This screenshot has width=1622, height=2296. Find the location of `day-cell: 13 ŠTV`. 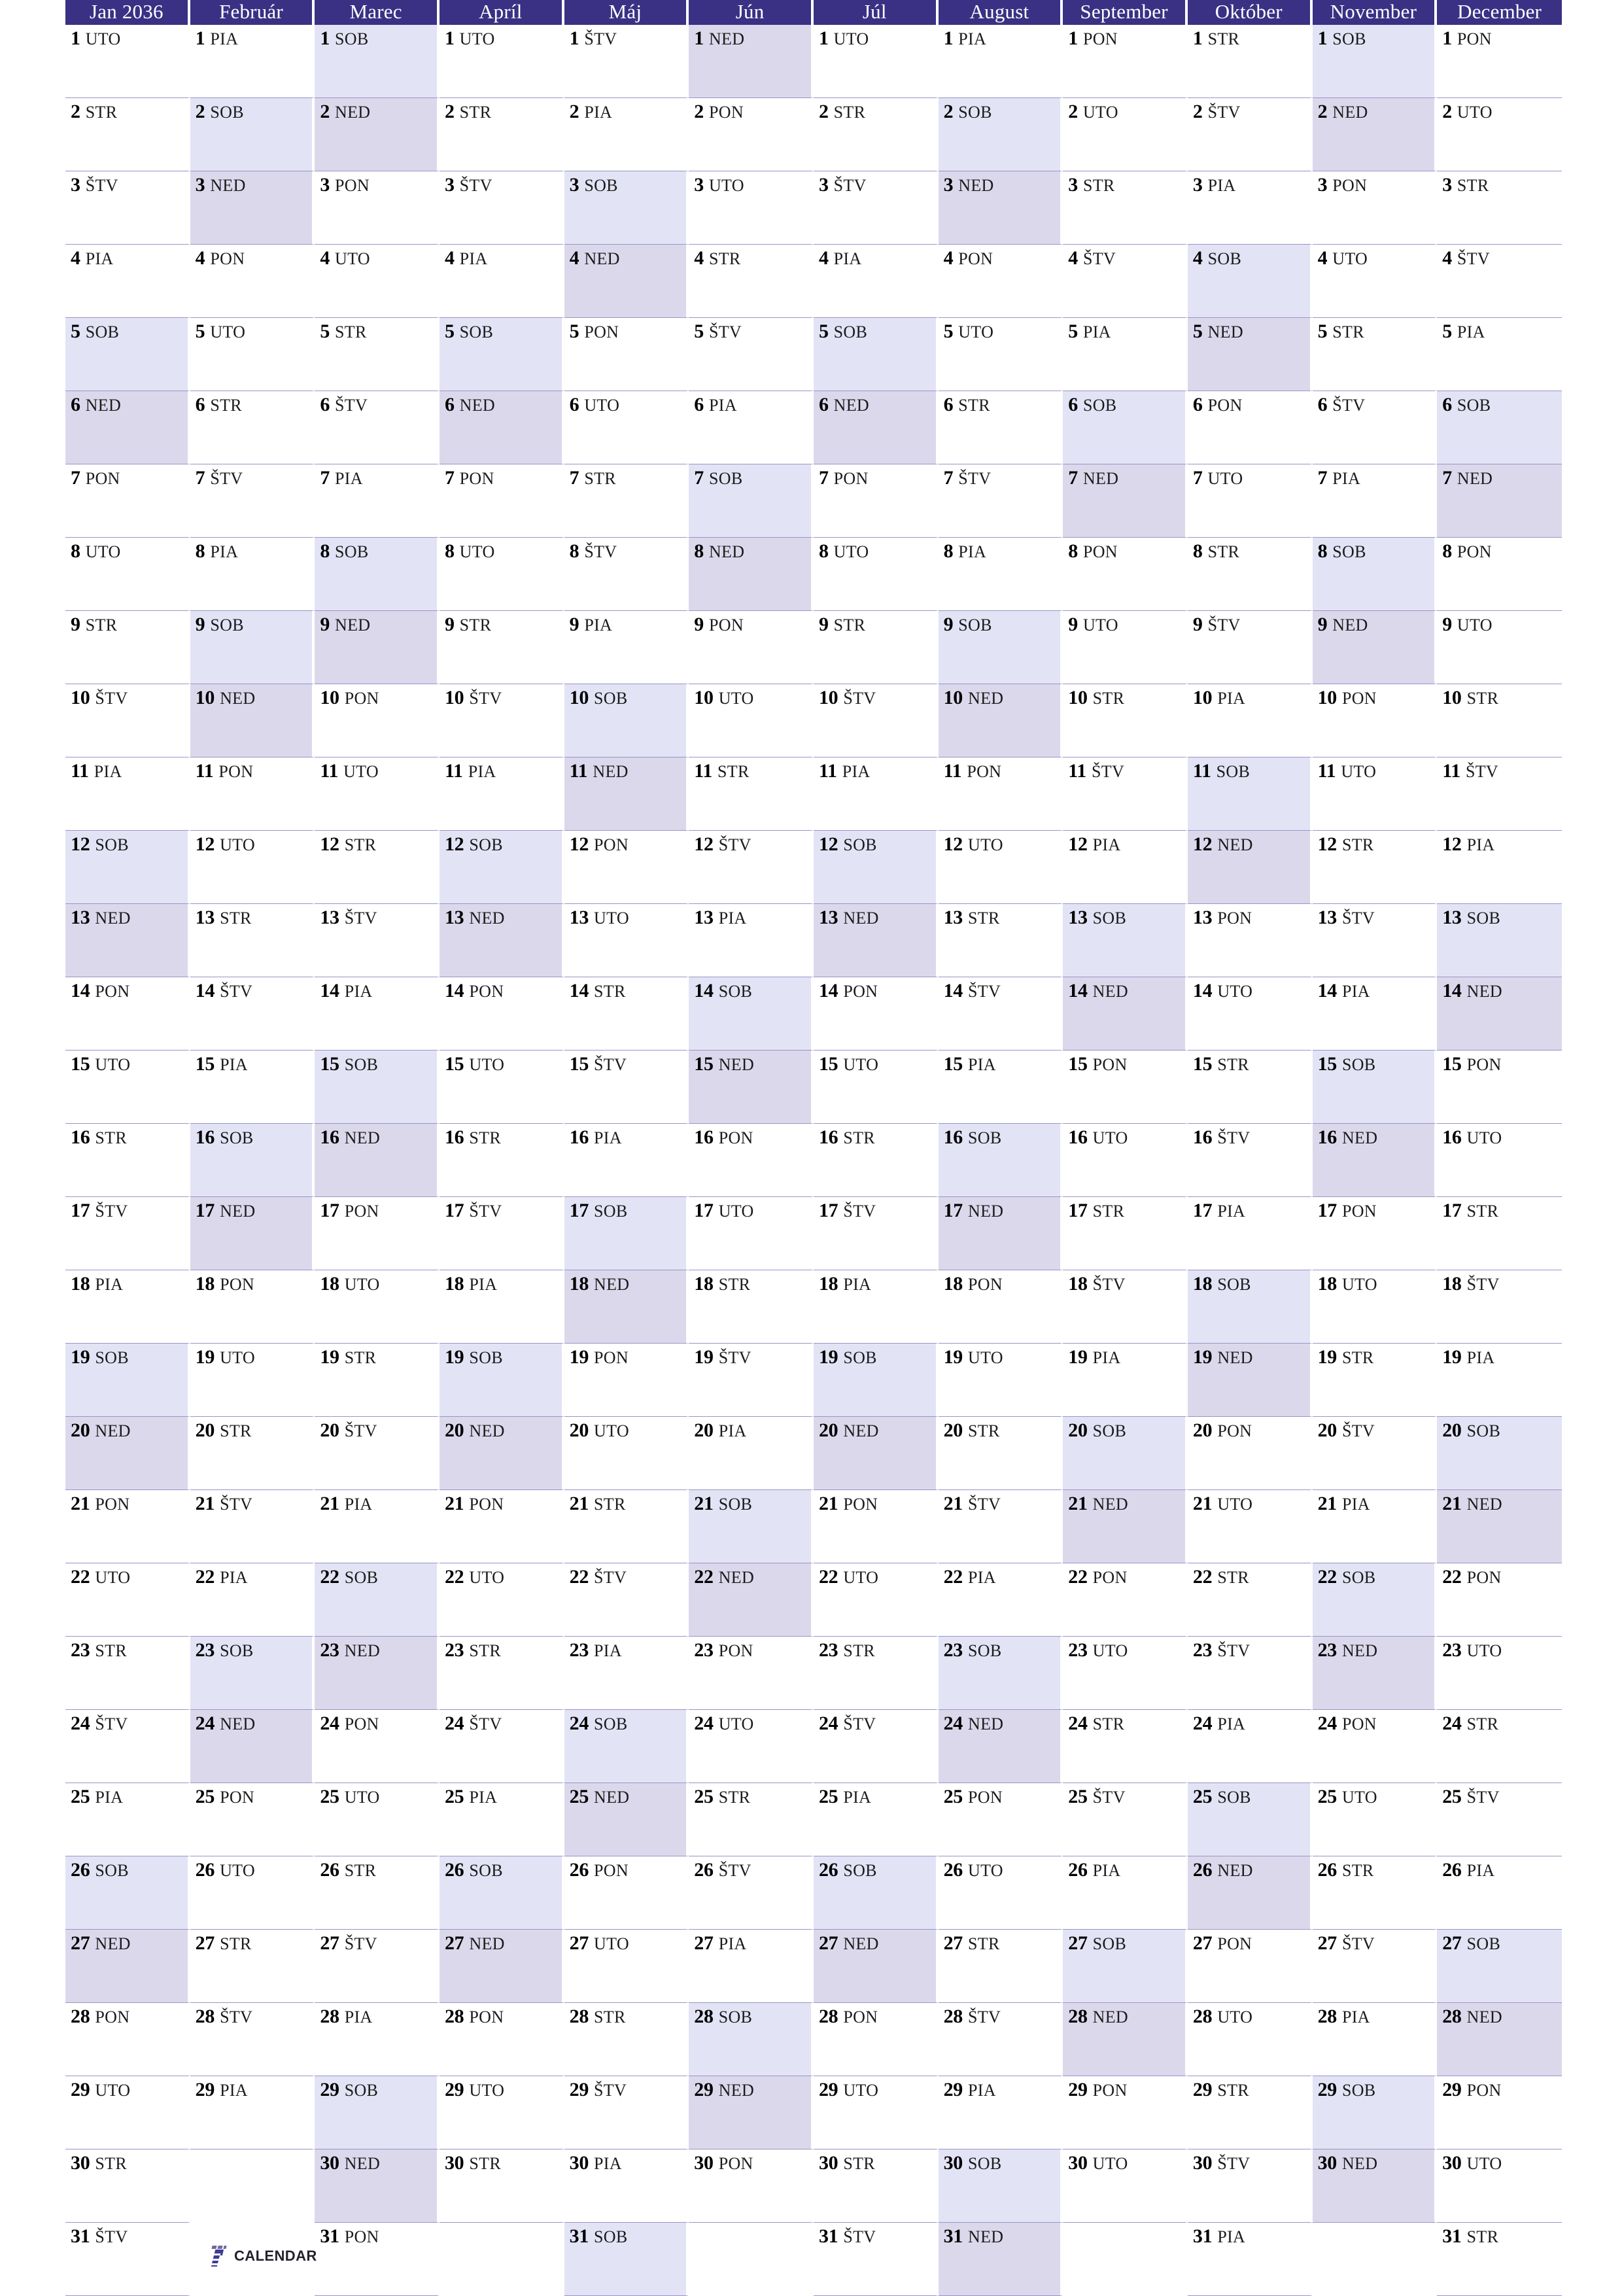

day-cell: 13 ŠTV is located at coordinates (1375, 940).